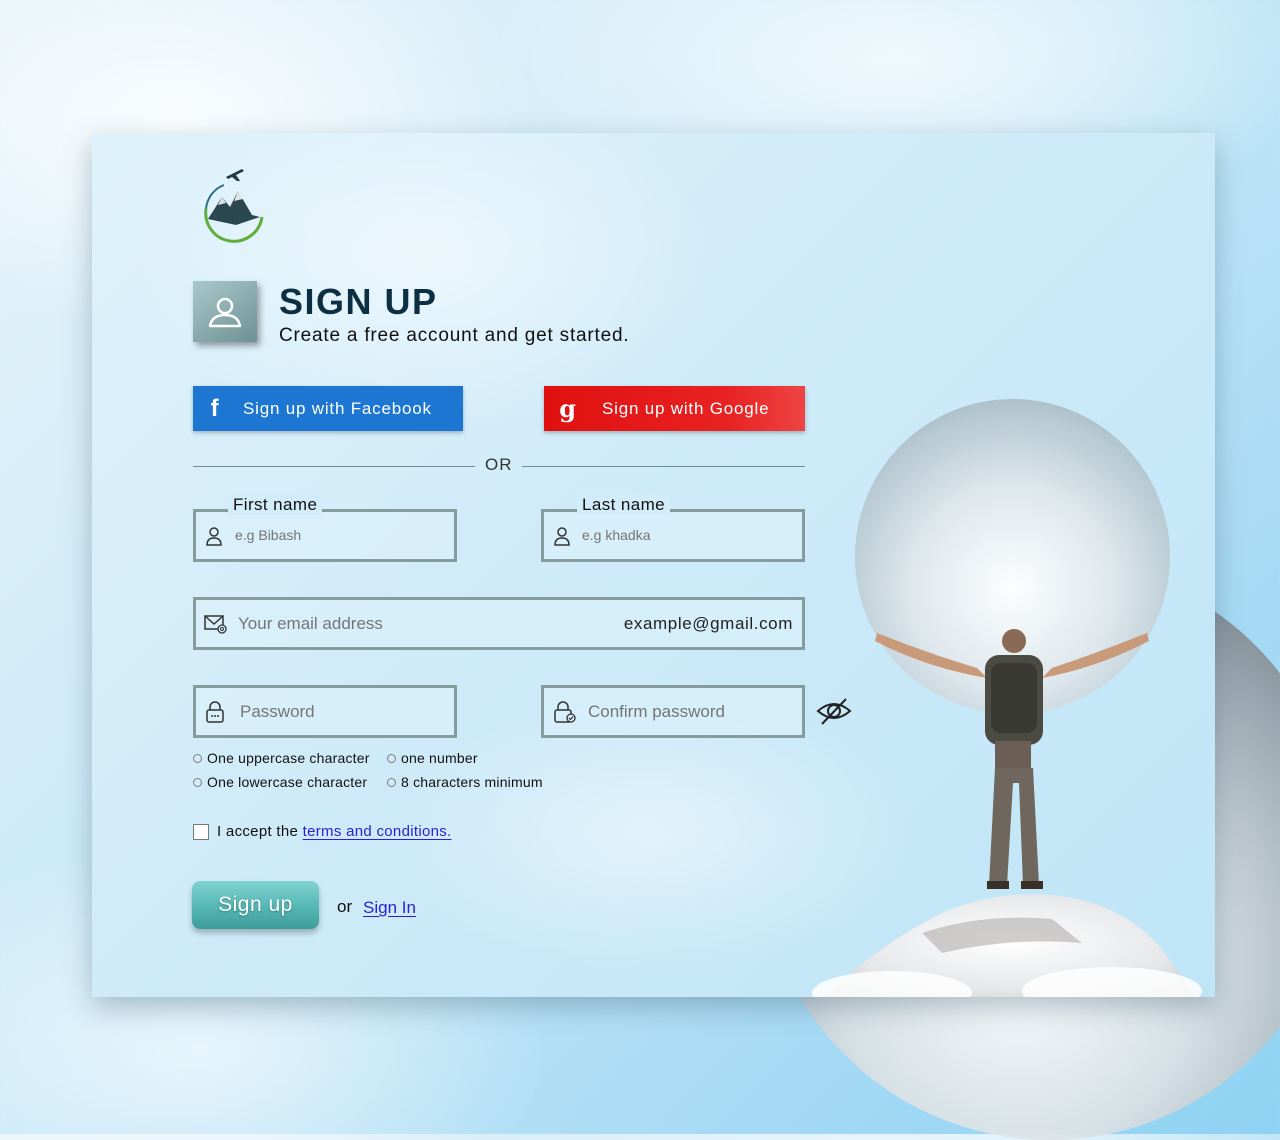 Image resolution: width=1280 pixels, height=1140 pixels. I want to click on terms-row: I accept the terms and conditions., so click(322, 831).